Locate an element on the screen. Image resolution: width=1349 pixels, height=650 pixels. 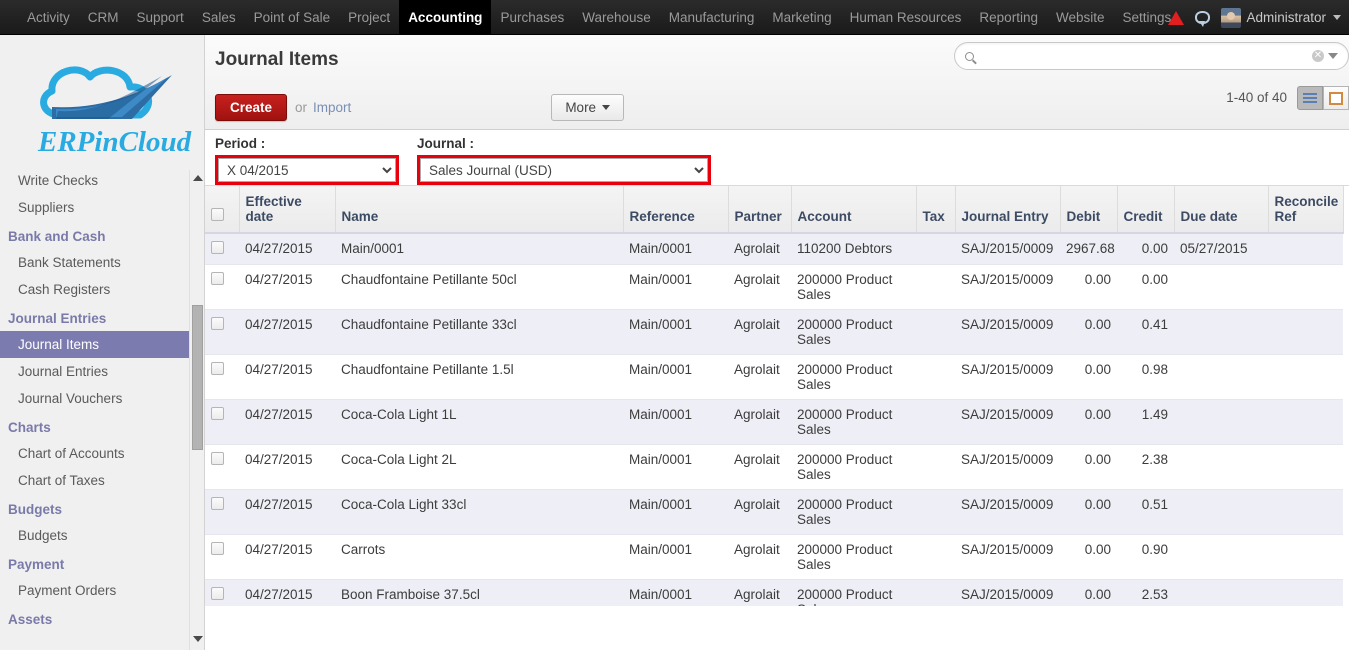
nav-item-point-of-sale: Point of Sale is located at coordinates (292, 17).